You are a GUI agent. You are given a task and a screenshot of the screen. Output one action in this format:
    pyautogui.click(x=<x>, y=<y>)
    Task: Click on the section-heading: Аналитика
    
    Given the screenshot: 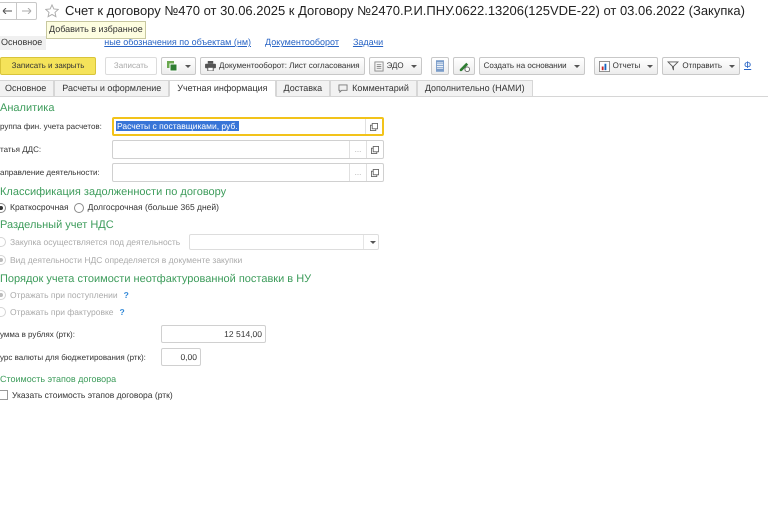 What is the action you would take?
    pyautogui.click(x=28, y=108)
    